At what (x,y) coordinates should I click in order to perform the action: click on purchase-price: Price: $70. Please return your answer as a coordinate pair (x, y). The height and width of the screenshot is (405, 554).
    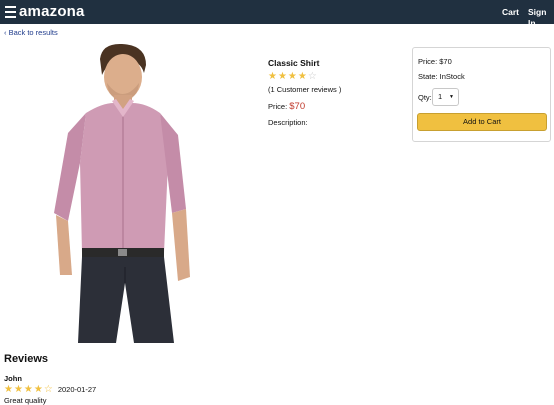
    Looking at the image, I should click on (435, 61).